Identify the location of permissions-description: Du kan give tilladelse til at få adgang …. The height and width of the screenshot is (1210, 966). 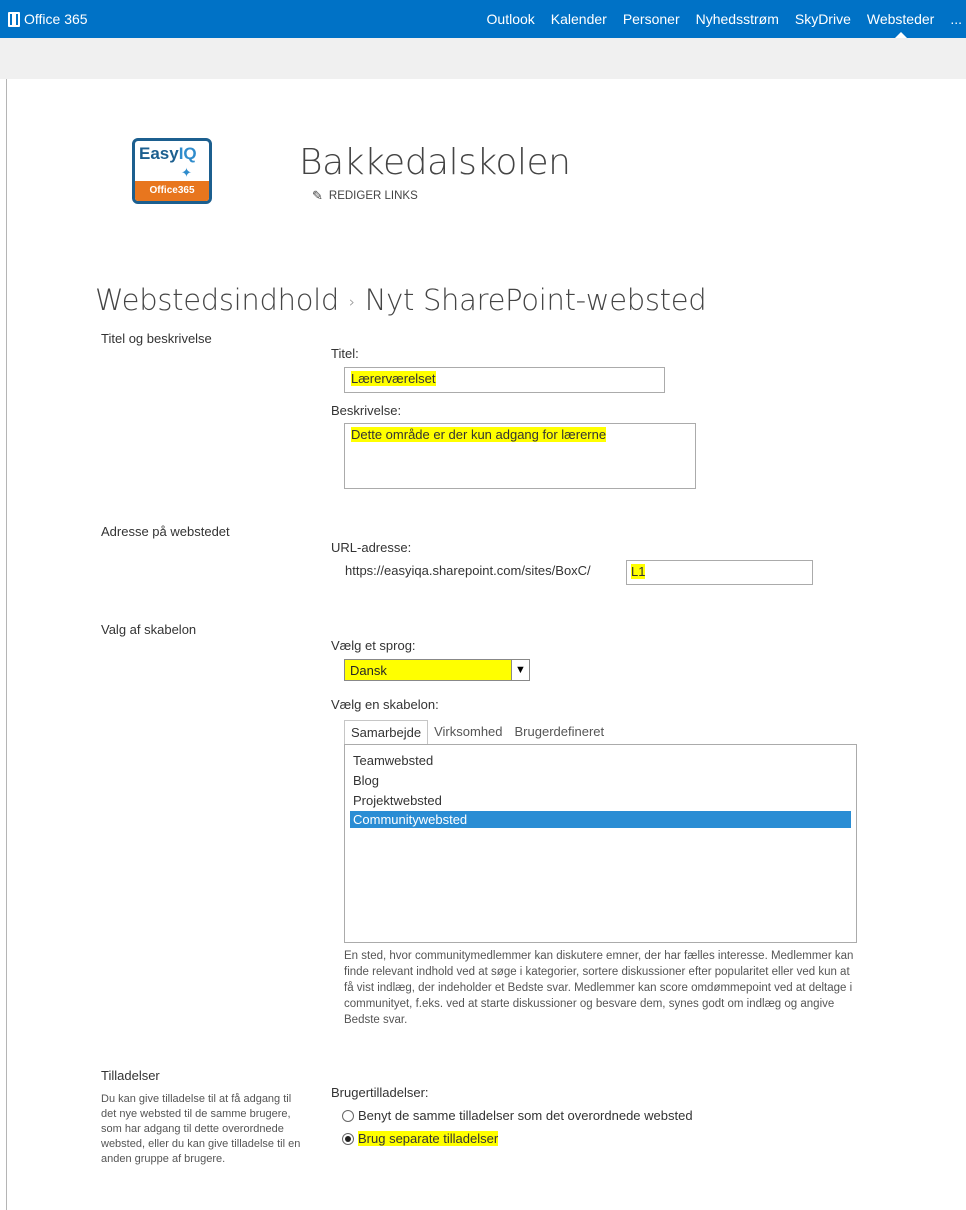
(201, 1129).